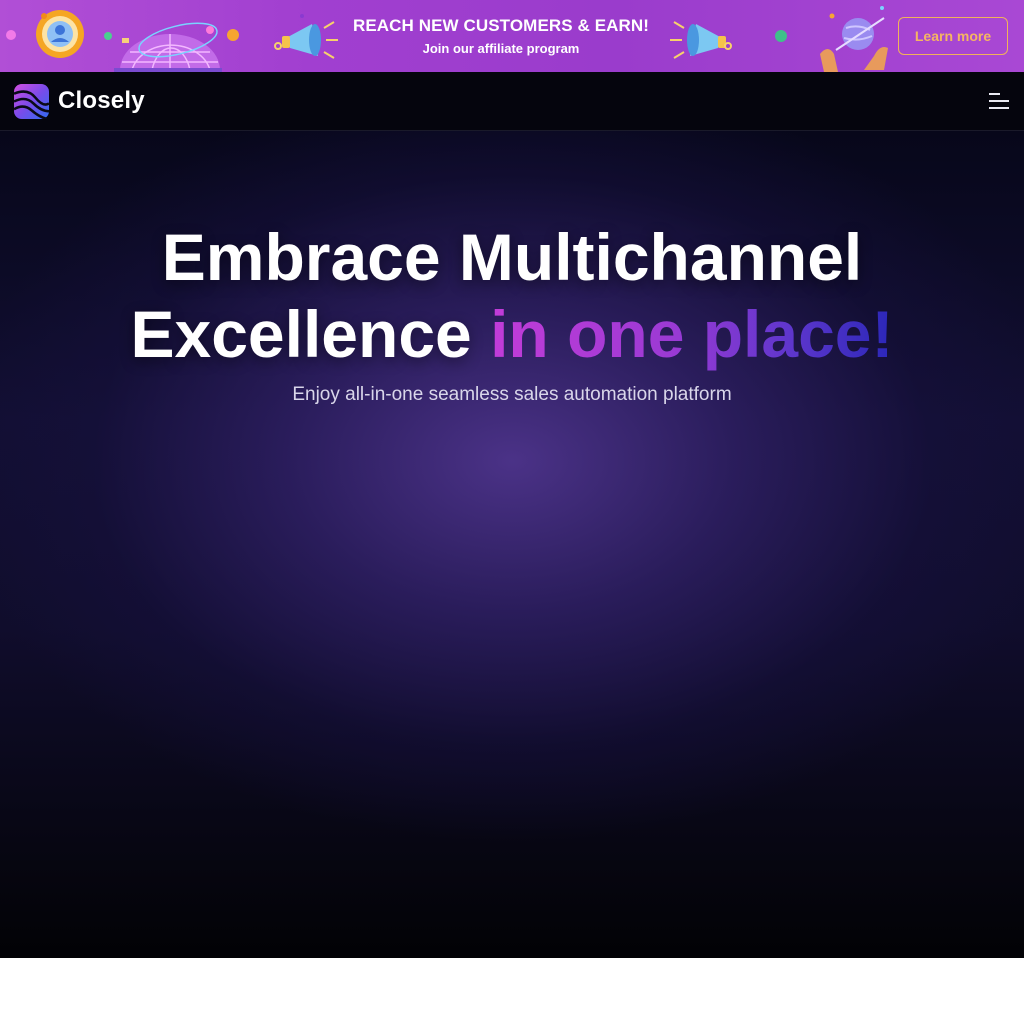  Describe the element at coordinates (953, 36) in the screenshot. I see `learn-more-button: Learn more` at that location.